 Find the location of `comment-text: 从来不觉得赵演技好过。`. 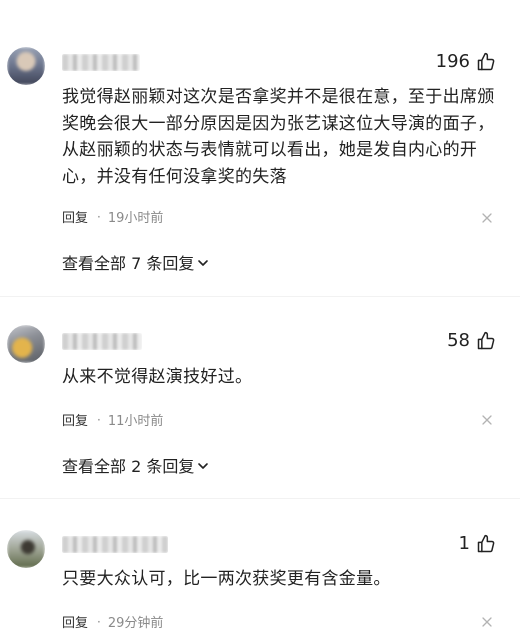

comment-text: 从来不觉得赵演技好过。 is located at coordinates (157, 377).